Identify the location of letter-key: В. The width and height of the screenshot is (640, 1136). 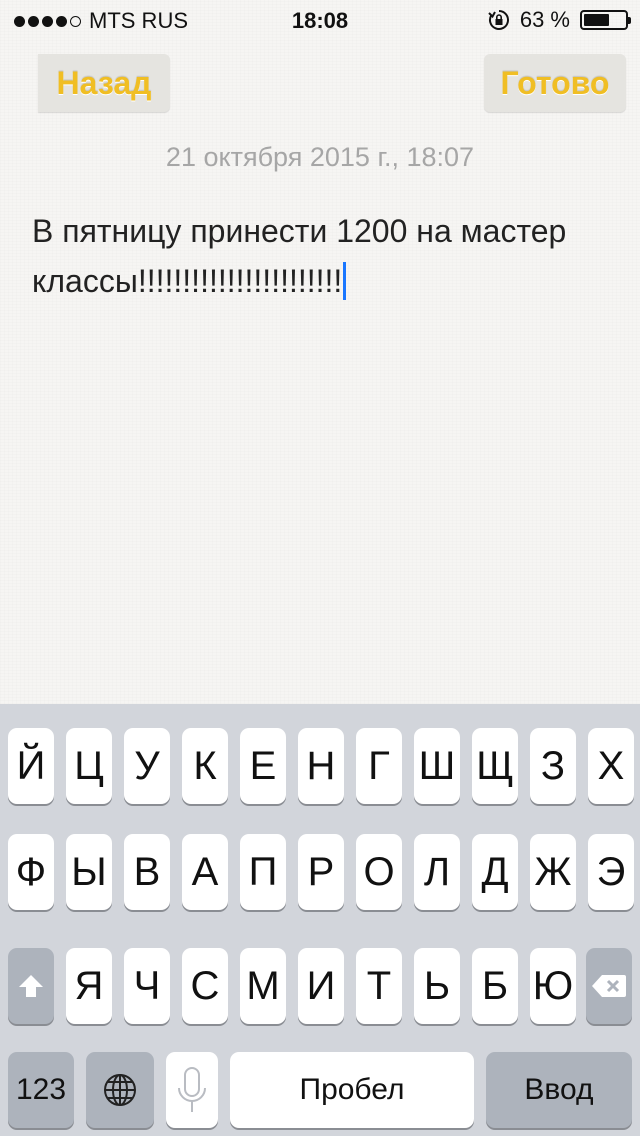
(147, 872).